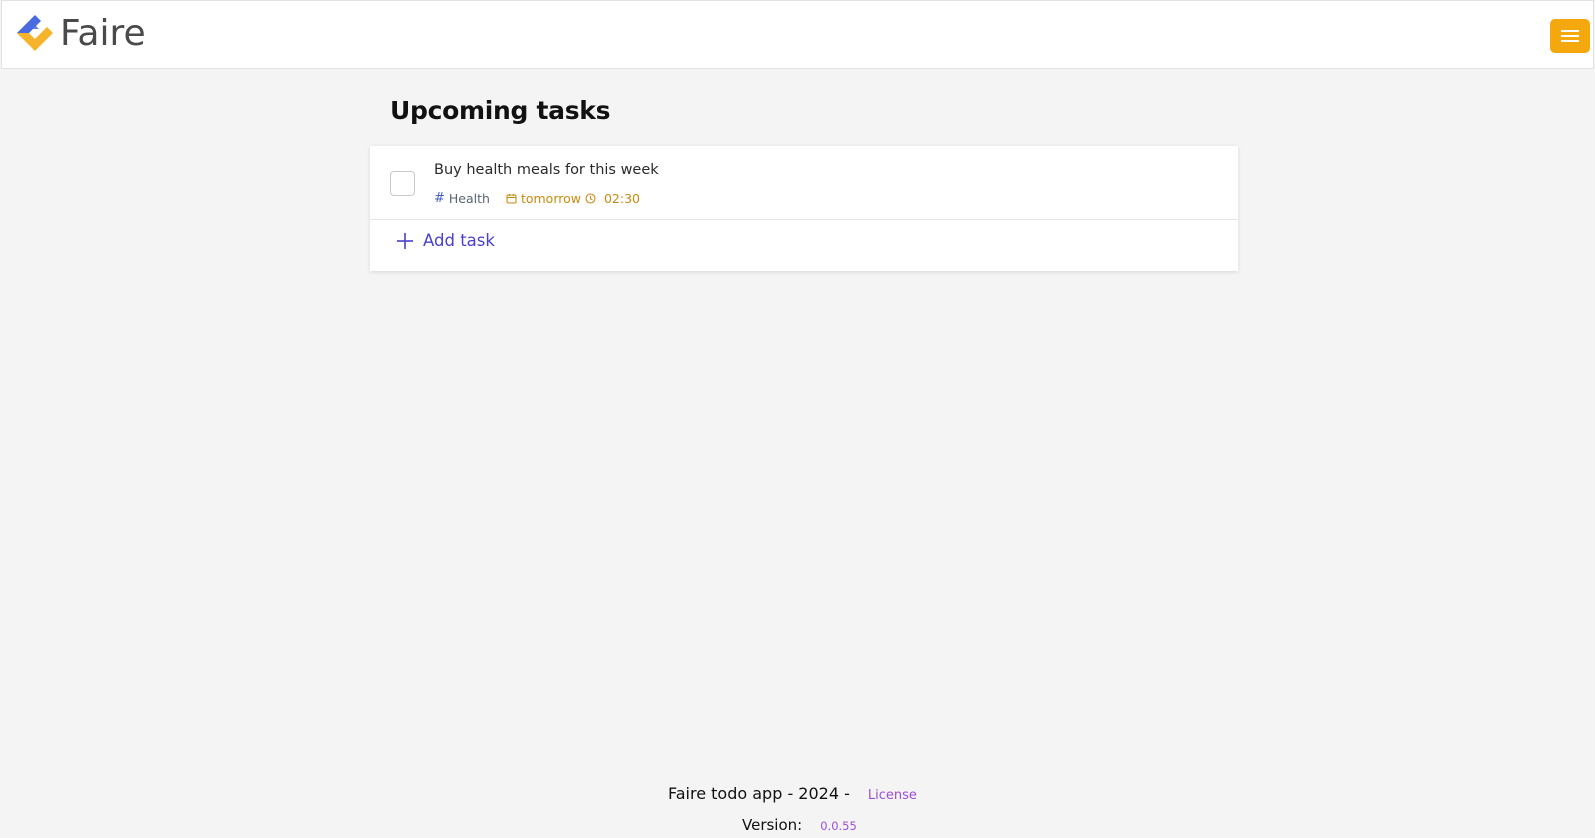  I want to click on footer-text: Faire todo app - 2024 -, so click(759, 793).